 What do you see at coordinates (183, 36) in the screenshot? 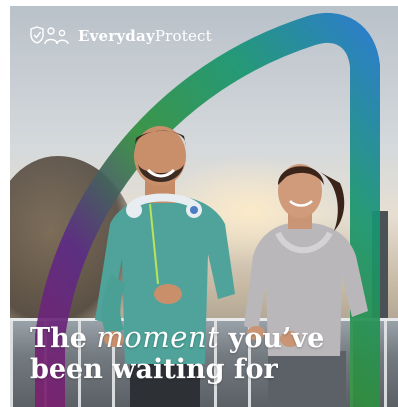
I see `brand-name-light: Protect` at bounding box center [183, 36].